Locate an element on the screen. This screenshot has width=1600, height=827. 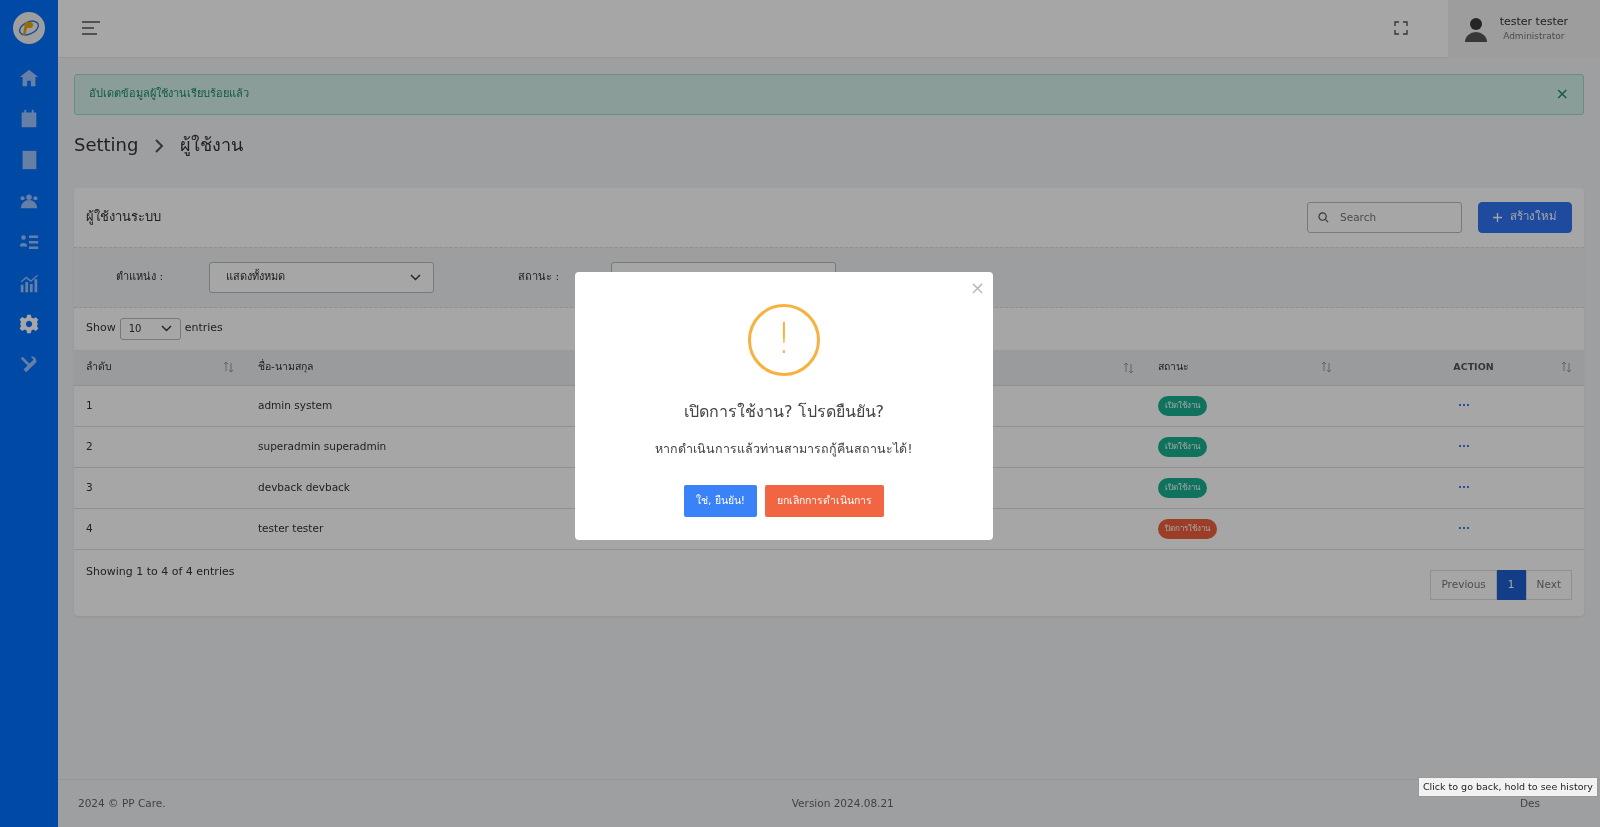
plus-icon is located at coordinates (1497, 217).